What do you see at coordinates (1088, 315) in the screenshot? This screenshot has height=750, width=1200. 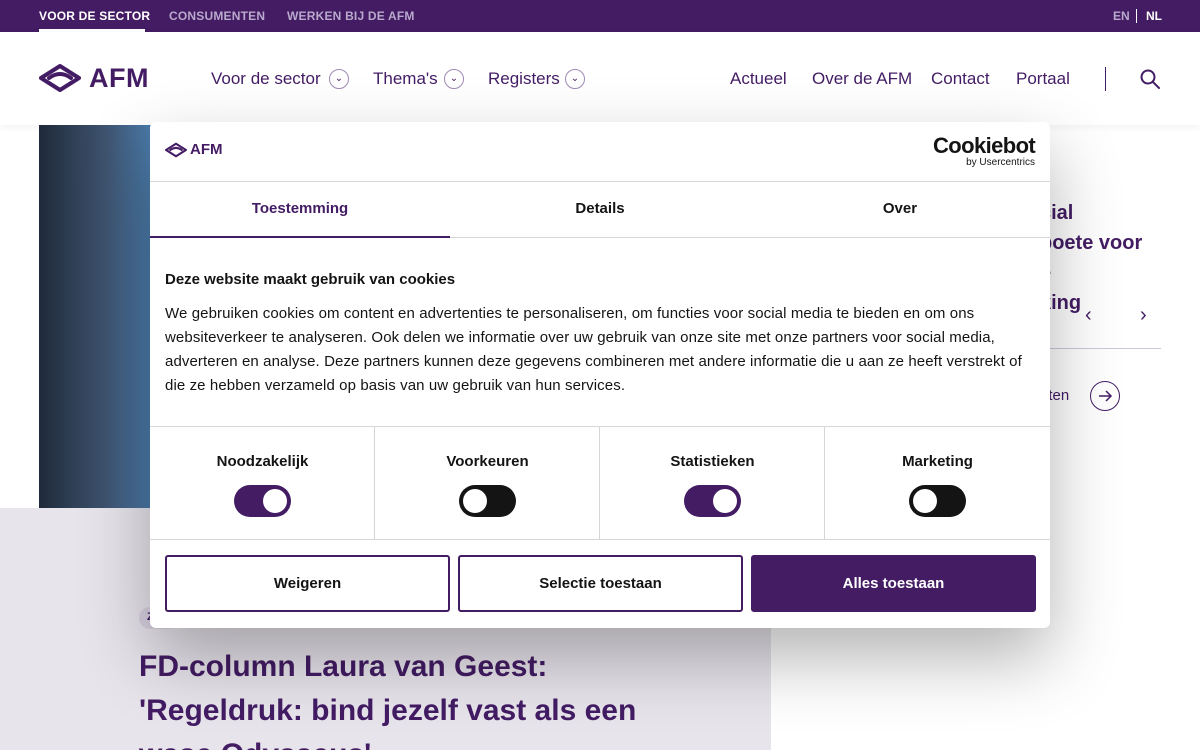 I see `chevron-left-icon: ‹` at bounding box center [1088, 315].